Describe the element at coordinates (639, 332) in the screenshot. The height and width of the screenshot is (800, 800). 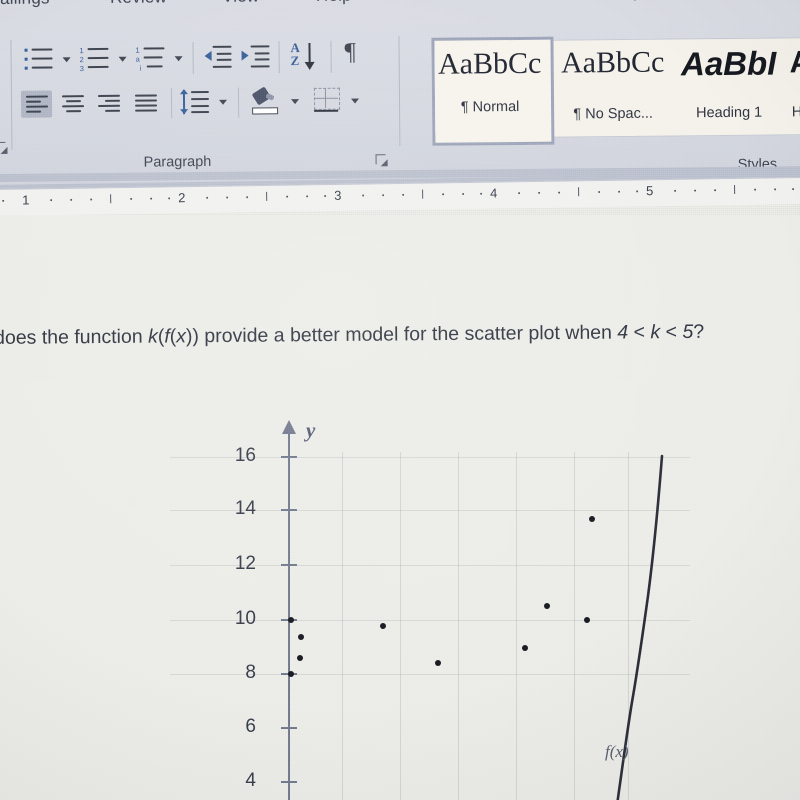
I see `inequality-op-1: <` at that location.